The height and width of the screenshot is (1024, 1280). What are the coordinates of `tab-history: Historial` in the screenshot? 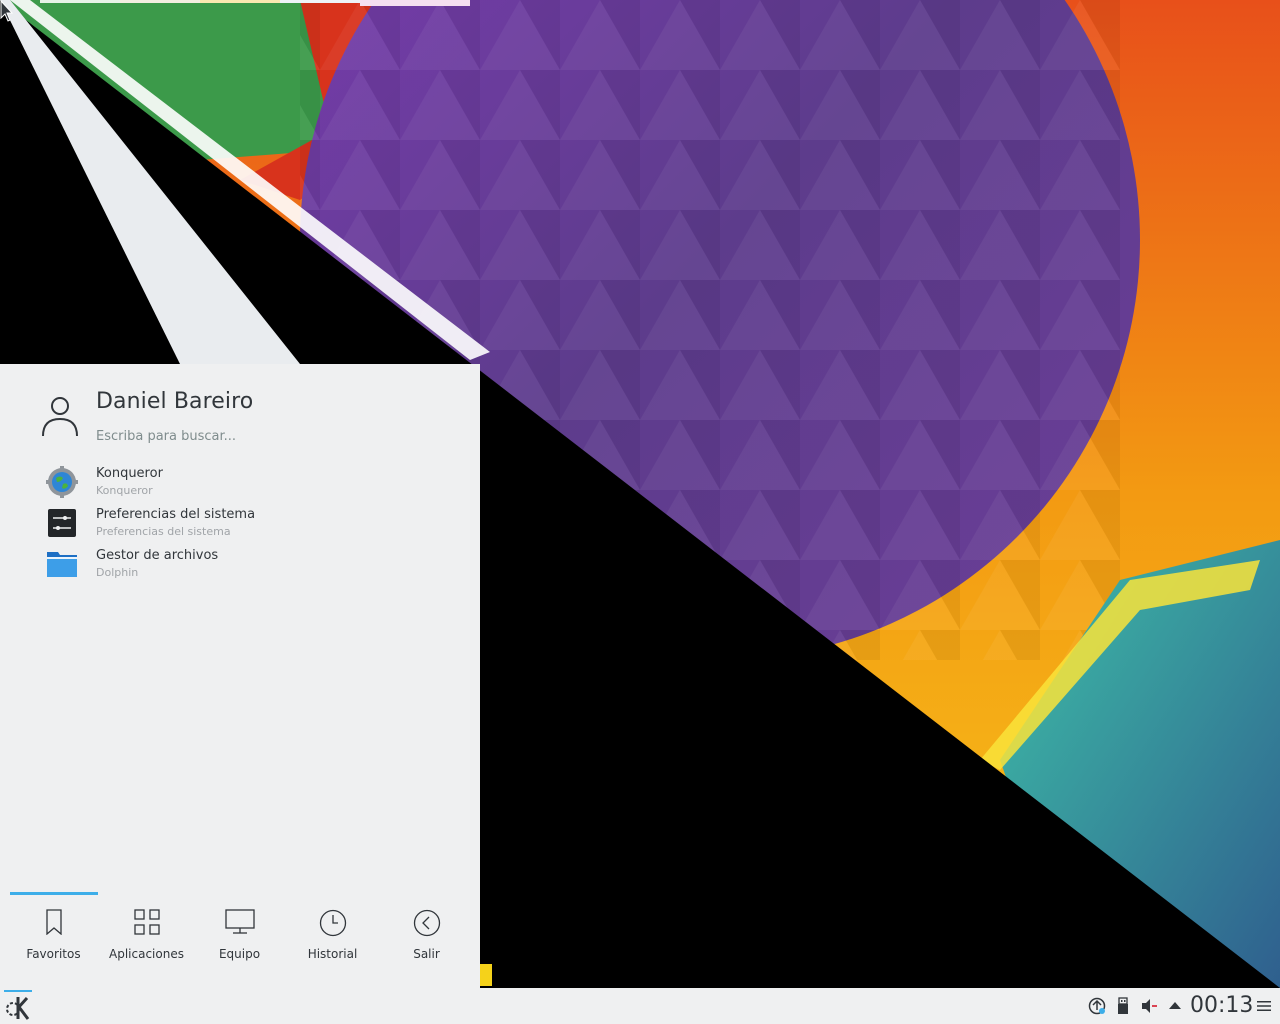 It's located at (332, 934).